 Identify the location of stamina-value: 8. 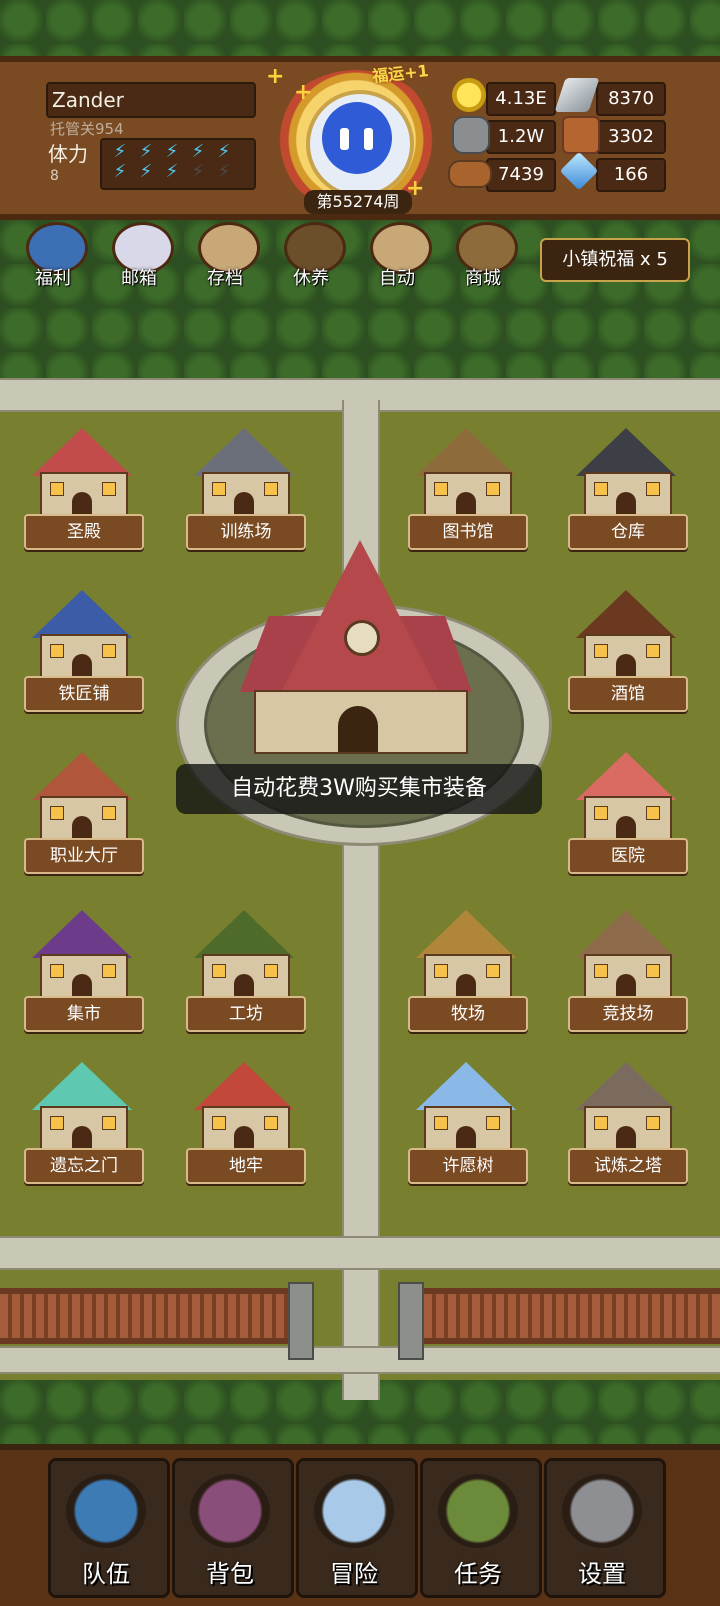
(54, 176).